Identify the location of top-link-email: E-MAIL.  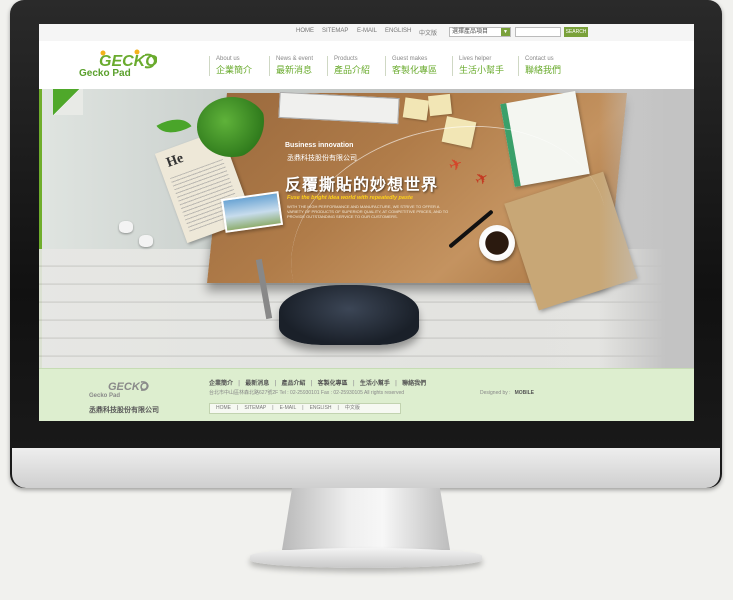
(367, 31).